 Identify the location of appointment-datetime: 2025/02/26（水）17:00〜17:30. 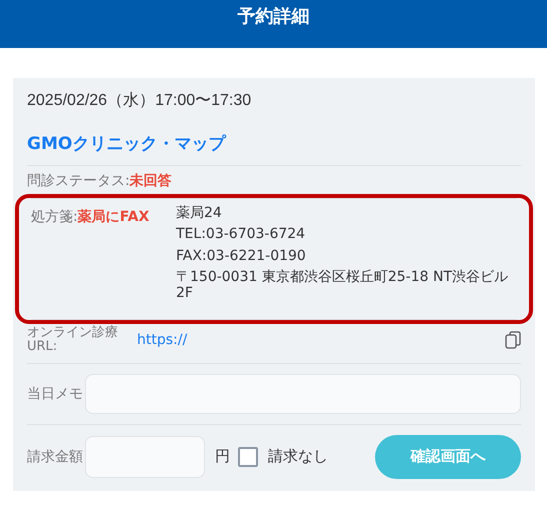
(139, 100).